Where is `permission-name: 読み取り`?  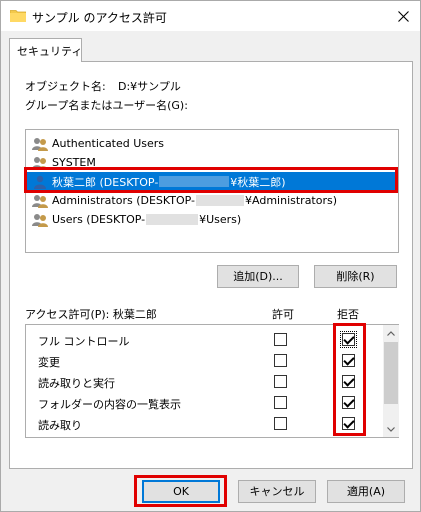
permission-name: 読み取り is located at coordinates (60, 425).